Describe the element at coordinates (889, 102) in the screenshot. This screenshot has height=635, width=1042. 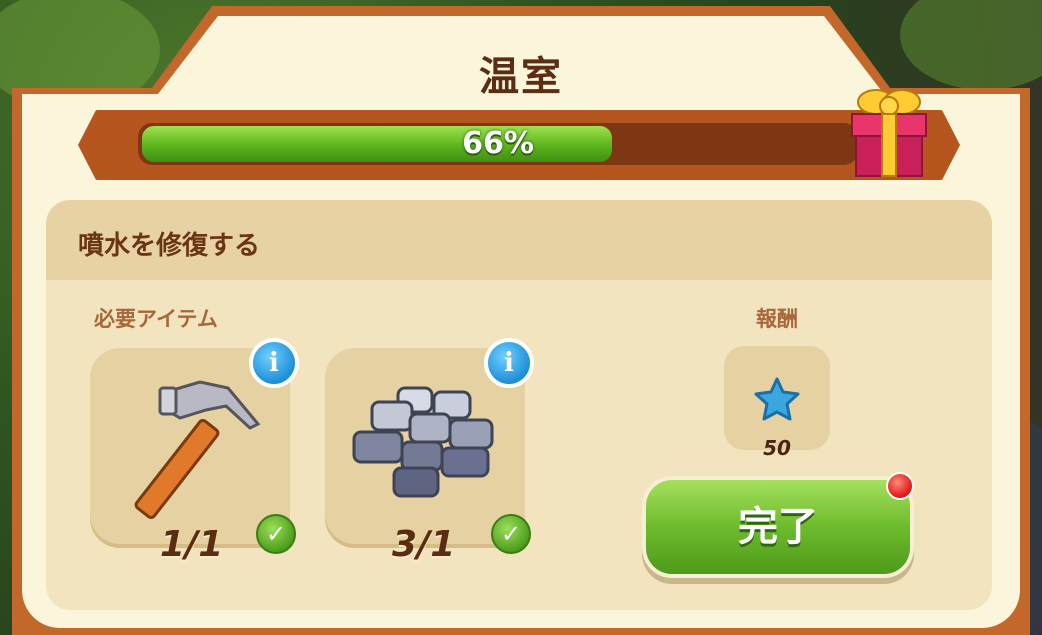
I see `gift-bow` at that location.